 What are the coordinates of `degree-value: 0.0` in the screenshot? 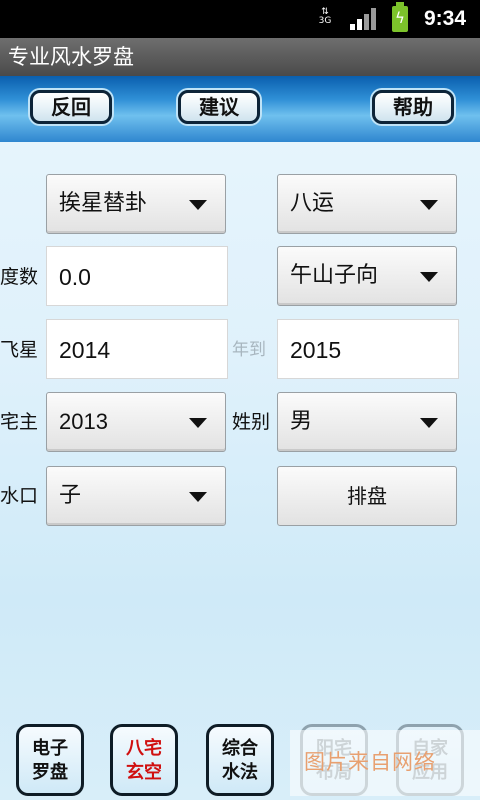 It's located at (75, 277).